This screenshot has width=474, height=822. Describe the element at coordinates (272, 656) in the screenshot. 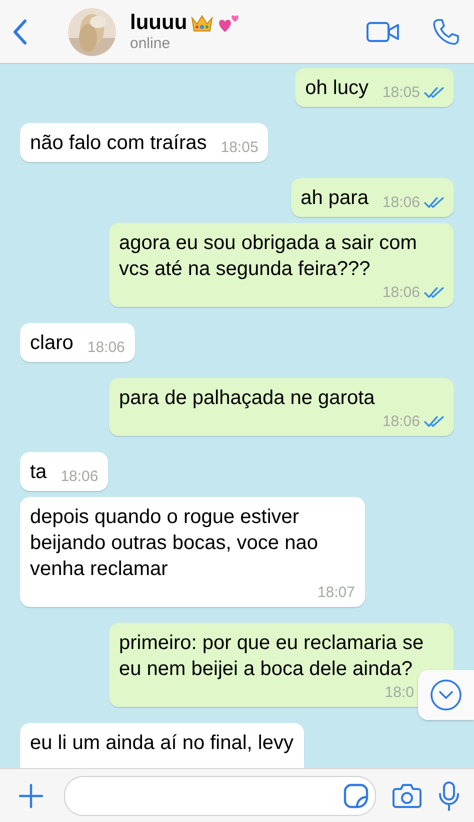

I see `message-text: primeiro: por que eu reclamaria se eu nem beijei a boca dele ainda?` at that location.